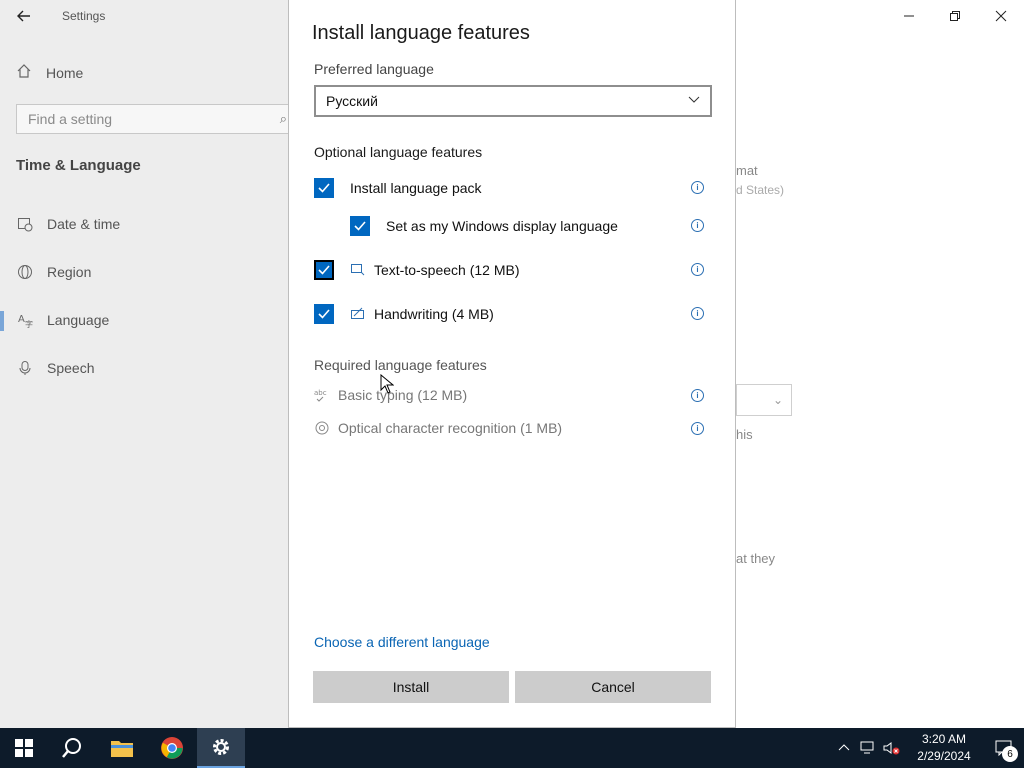 The height and width of the screenshot is (768, 1024). I want to click on back-icon, so click(24, 16).